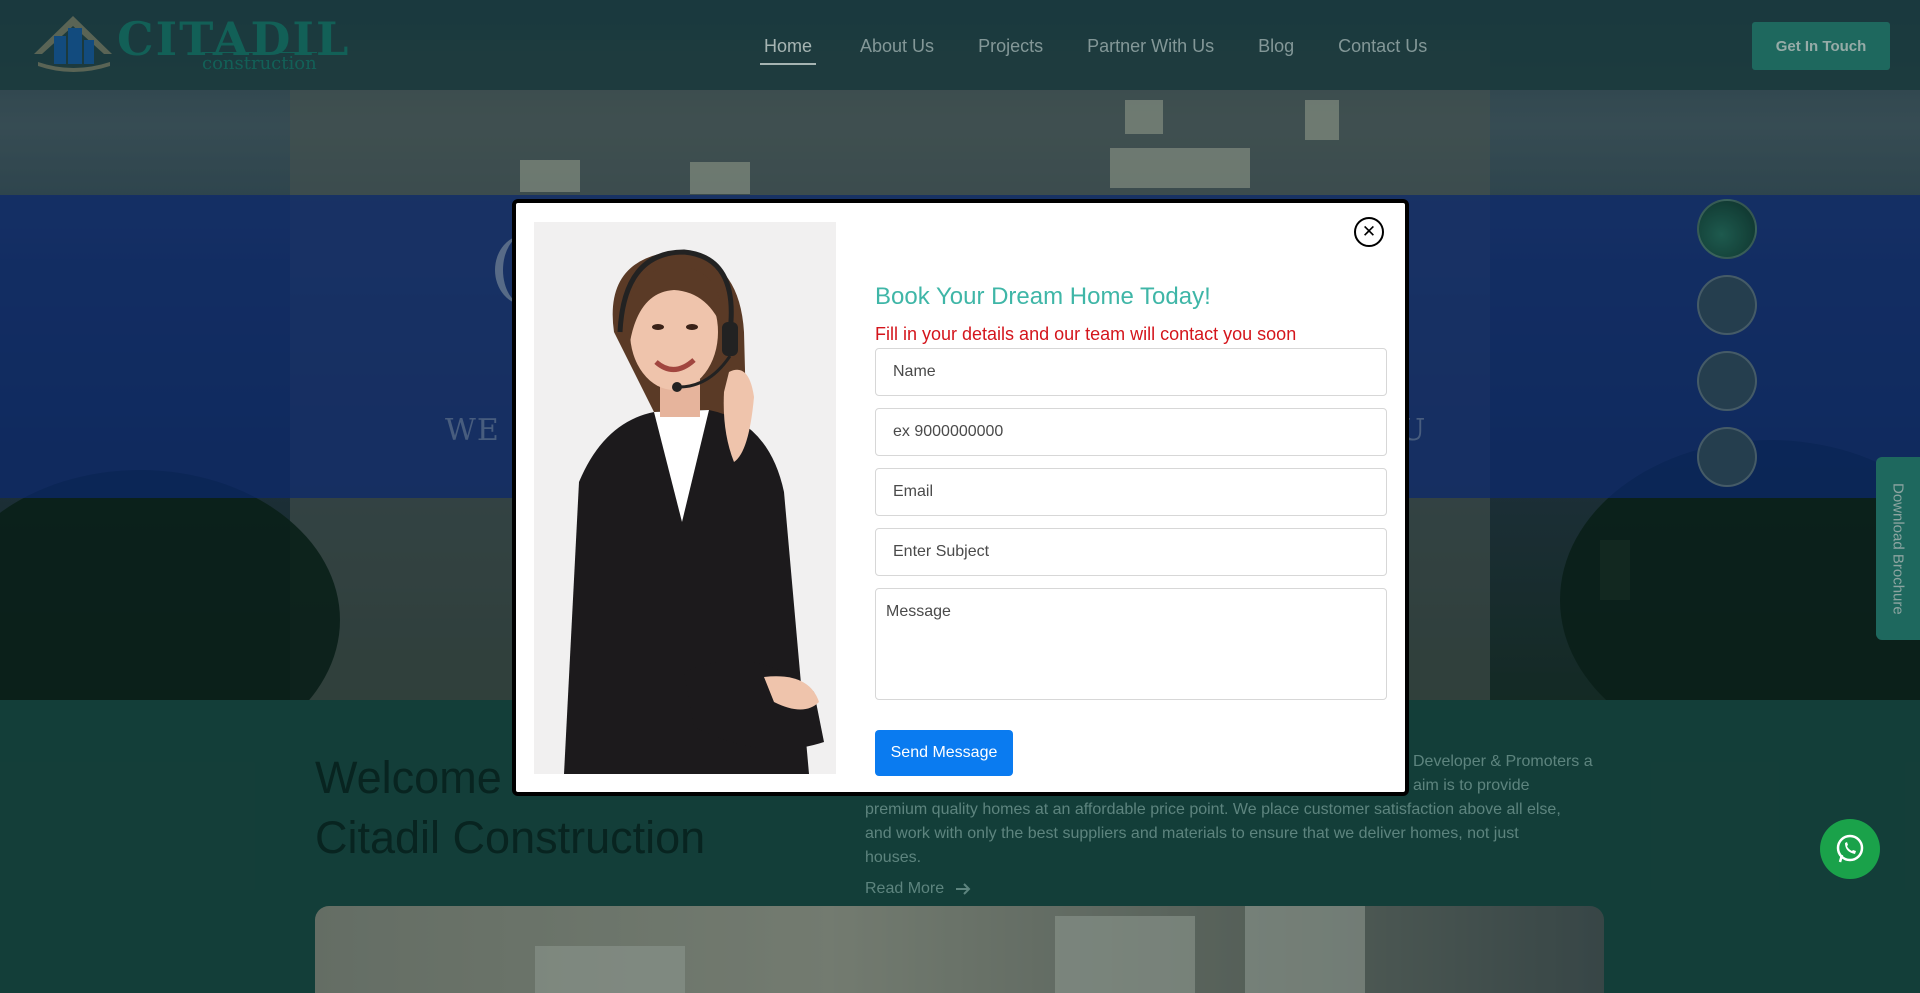 The width and height of the screenshot is (1920, 993). What do you see at coordinates (1131, 552) in the screenshot?
I see `subject-input` at bounding box center [1131, 552].